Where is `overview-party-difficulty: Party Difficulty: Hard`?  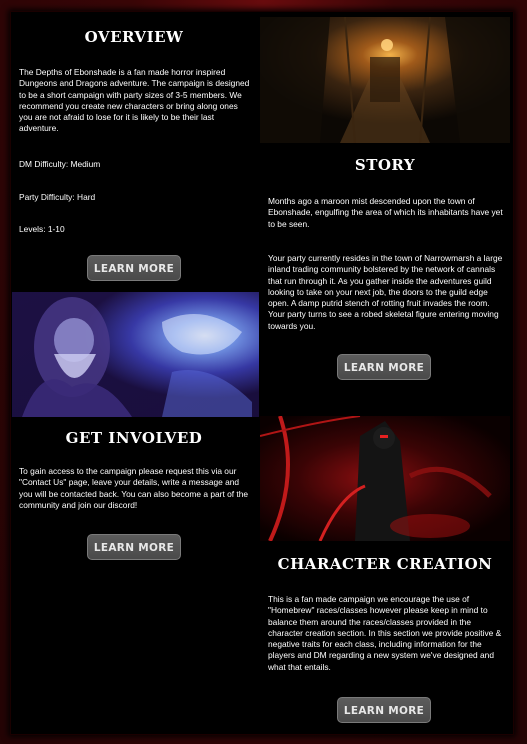 overview-party-difficulty: Party Difficulty: Hard is located at coordinates (57, 197).